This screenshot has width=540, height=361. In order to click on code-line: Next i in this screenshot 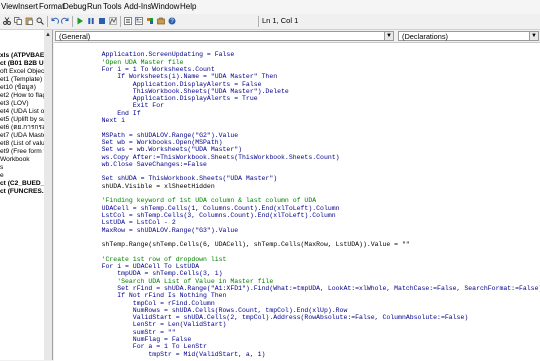, I will do `click(105, 121)`.